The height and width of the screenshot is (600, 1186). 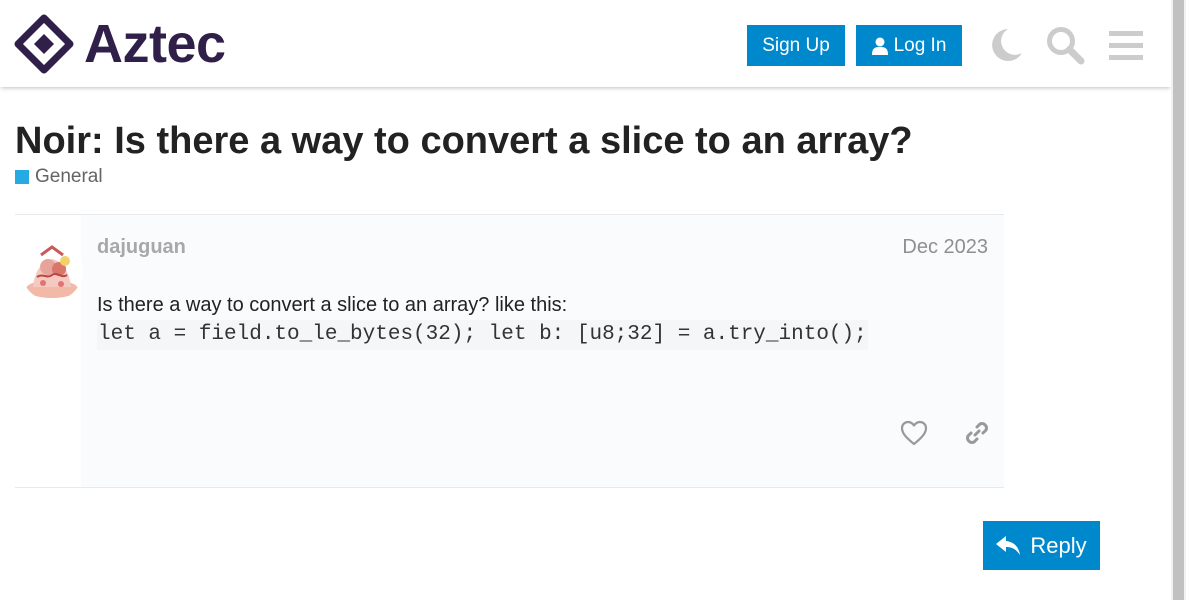 I want to click on post-date: Dec 2023, so click(x=945, y=247).